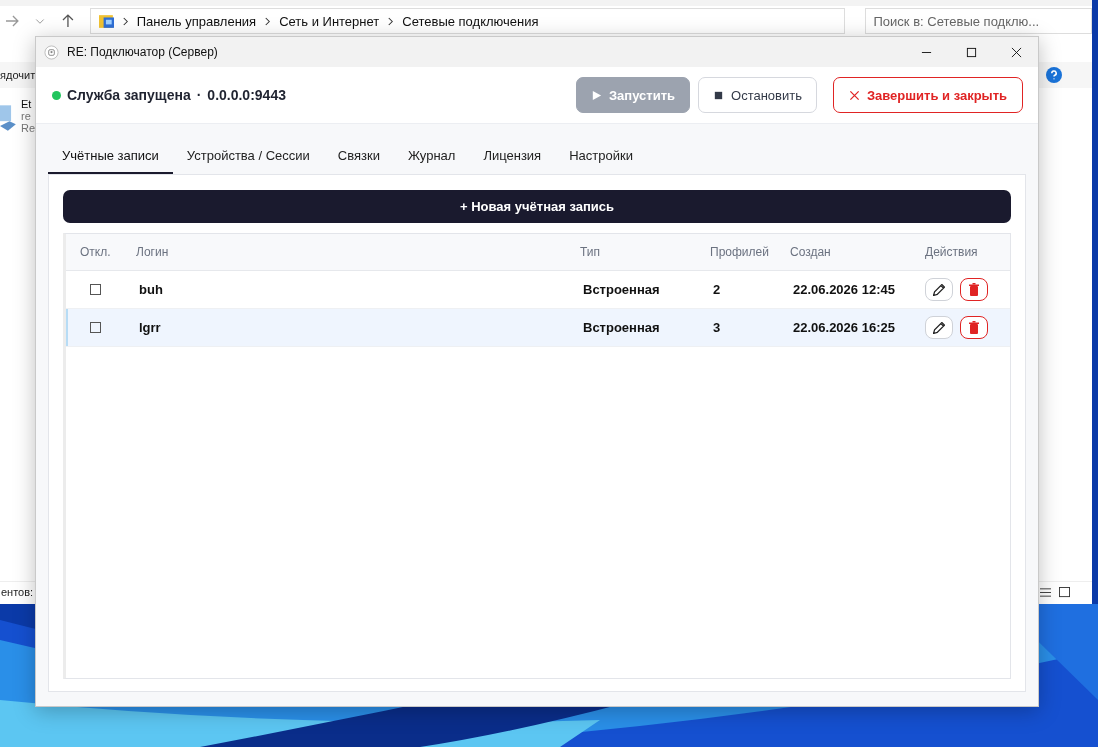  I want to click on column-header: Создан, so click(811, 252).